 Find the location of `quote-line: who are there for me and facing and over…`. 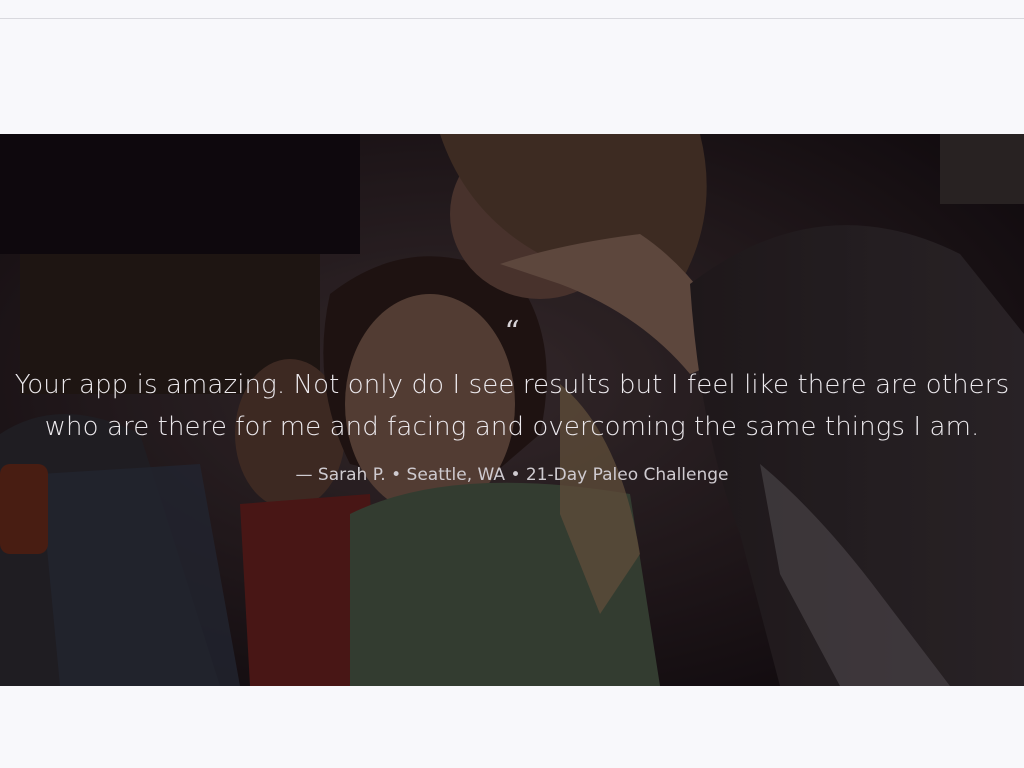

quote-line: who are there for me and facing and over… is located at coordinates (512, 427).